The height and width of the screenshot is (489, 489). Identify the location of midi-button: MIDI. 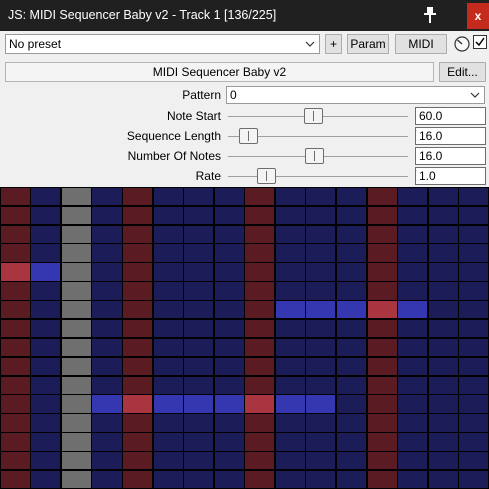
(421, 44).